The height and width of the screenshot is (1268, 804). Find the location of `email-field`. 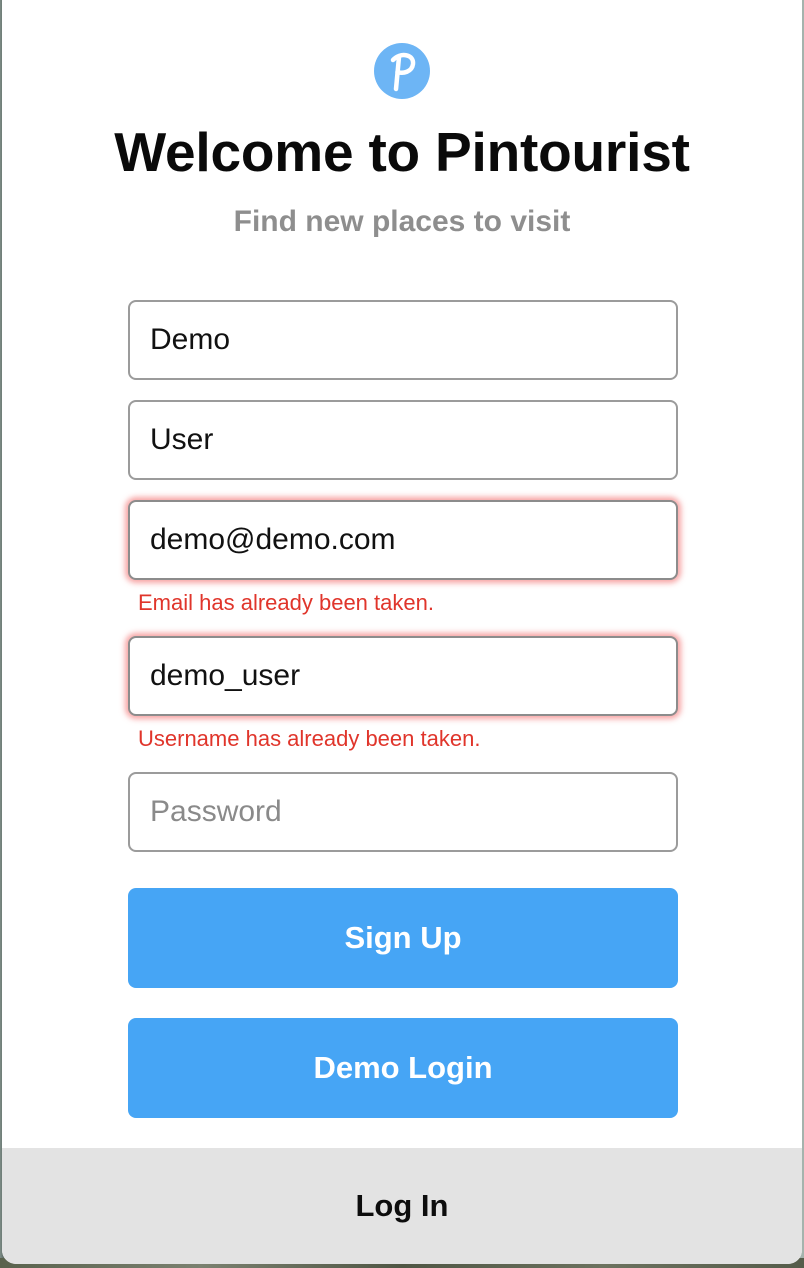

email-field is located at coordinates (403, 540).